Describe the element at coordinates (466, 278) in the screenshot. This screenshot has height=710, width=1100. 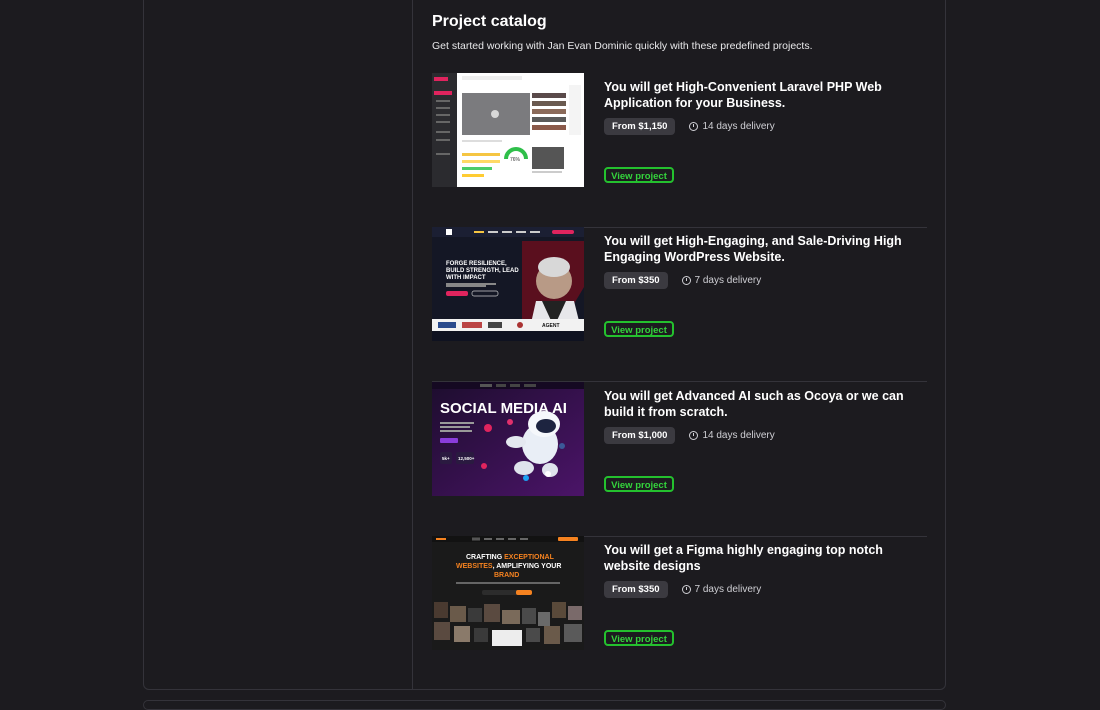
I see `svg-text: WITH IMPACT` at that location.